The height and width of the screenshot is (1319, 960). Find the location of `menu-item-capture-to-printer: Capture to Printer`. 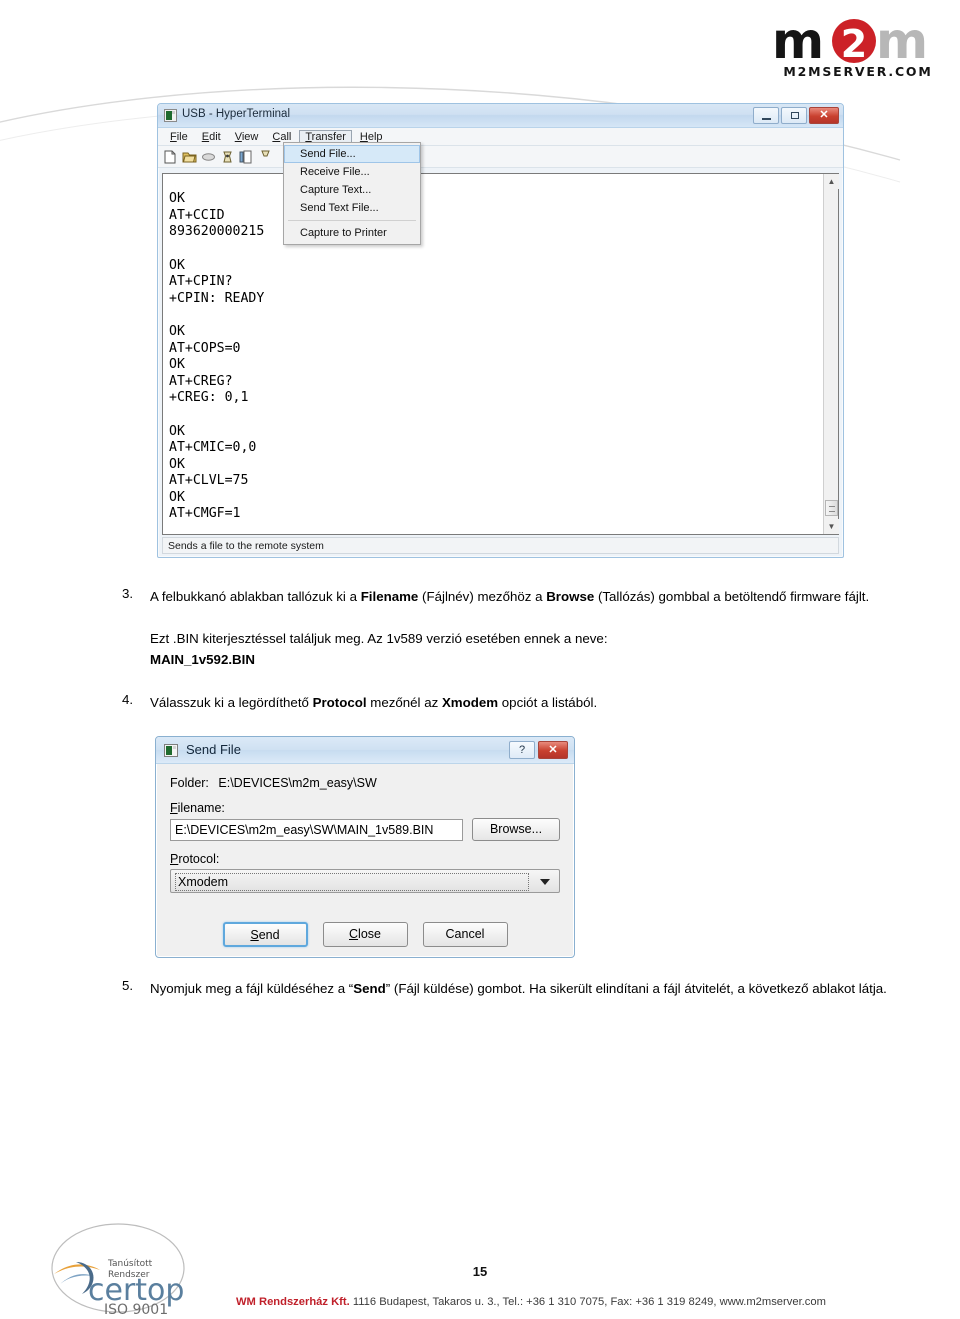

menu-item-capture-to-printer: Capture to Printer is located at coordinates (352, 233).